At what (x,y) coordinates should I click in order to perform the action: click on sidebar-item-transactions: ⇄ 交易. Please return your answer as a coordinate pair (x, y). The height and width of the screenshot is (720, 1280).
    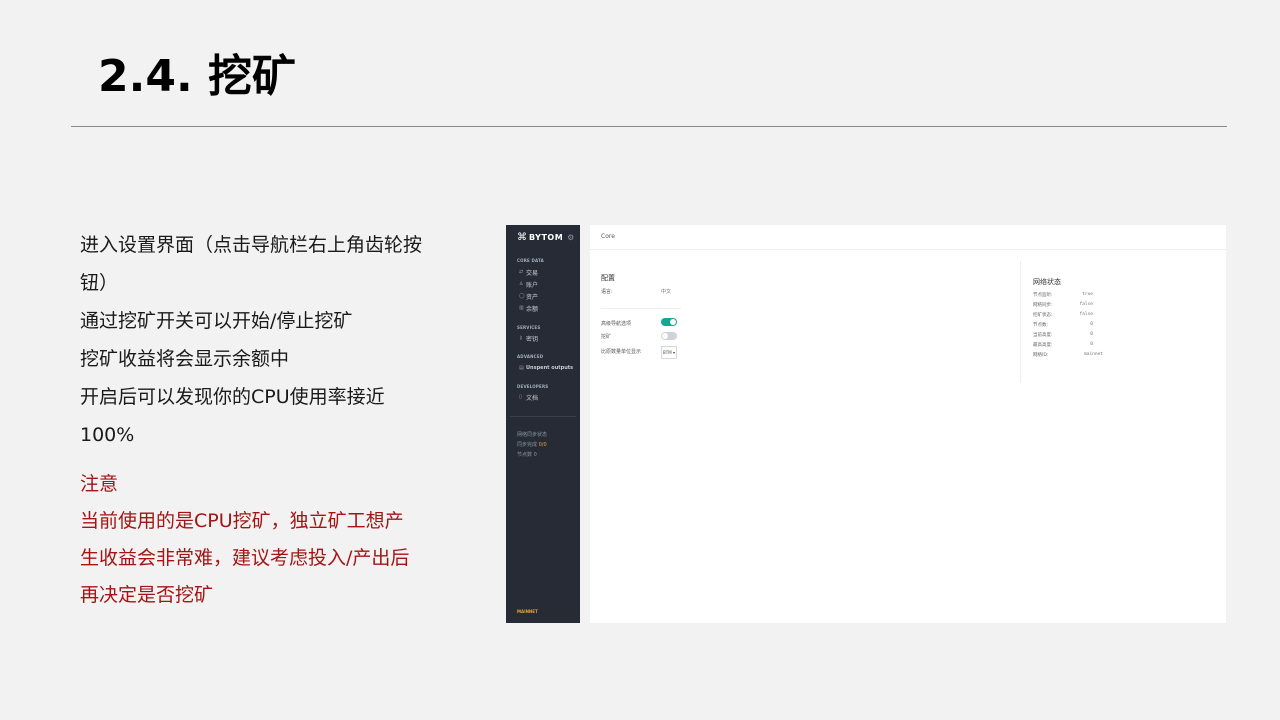
    Looking at the image, I should click on (528, 272).